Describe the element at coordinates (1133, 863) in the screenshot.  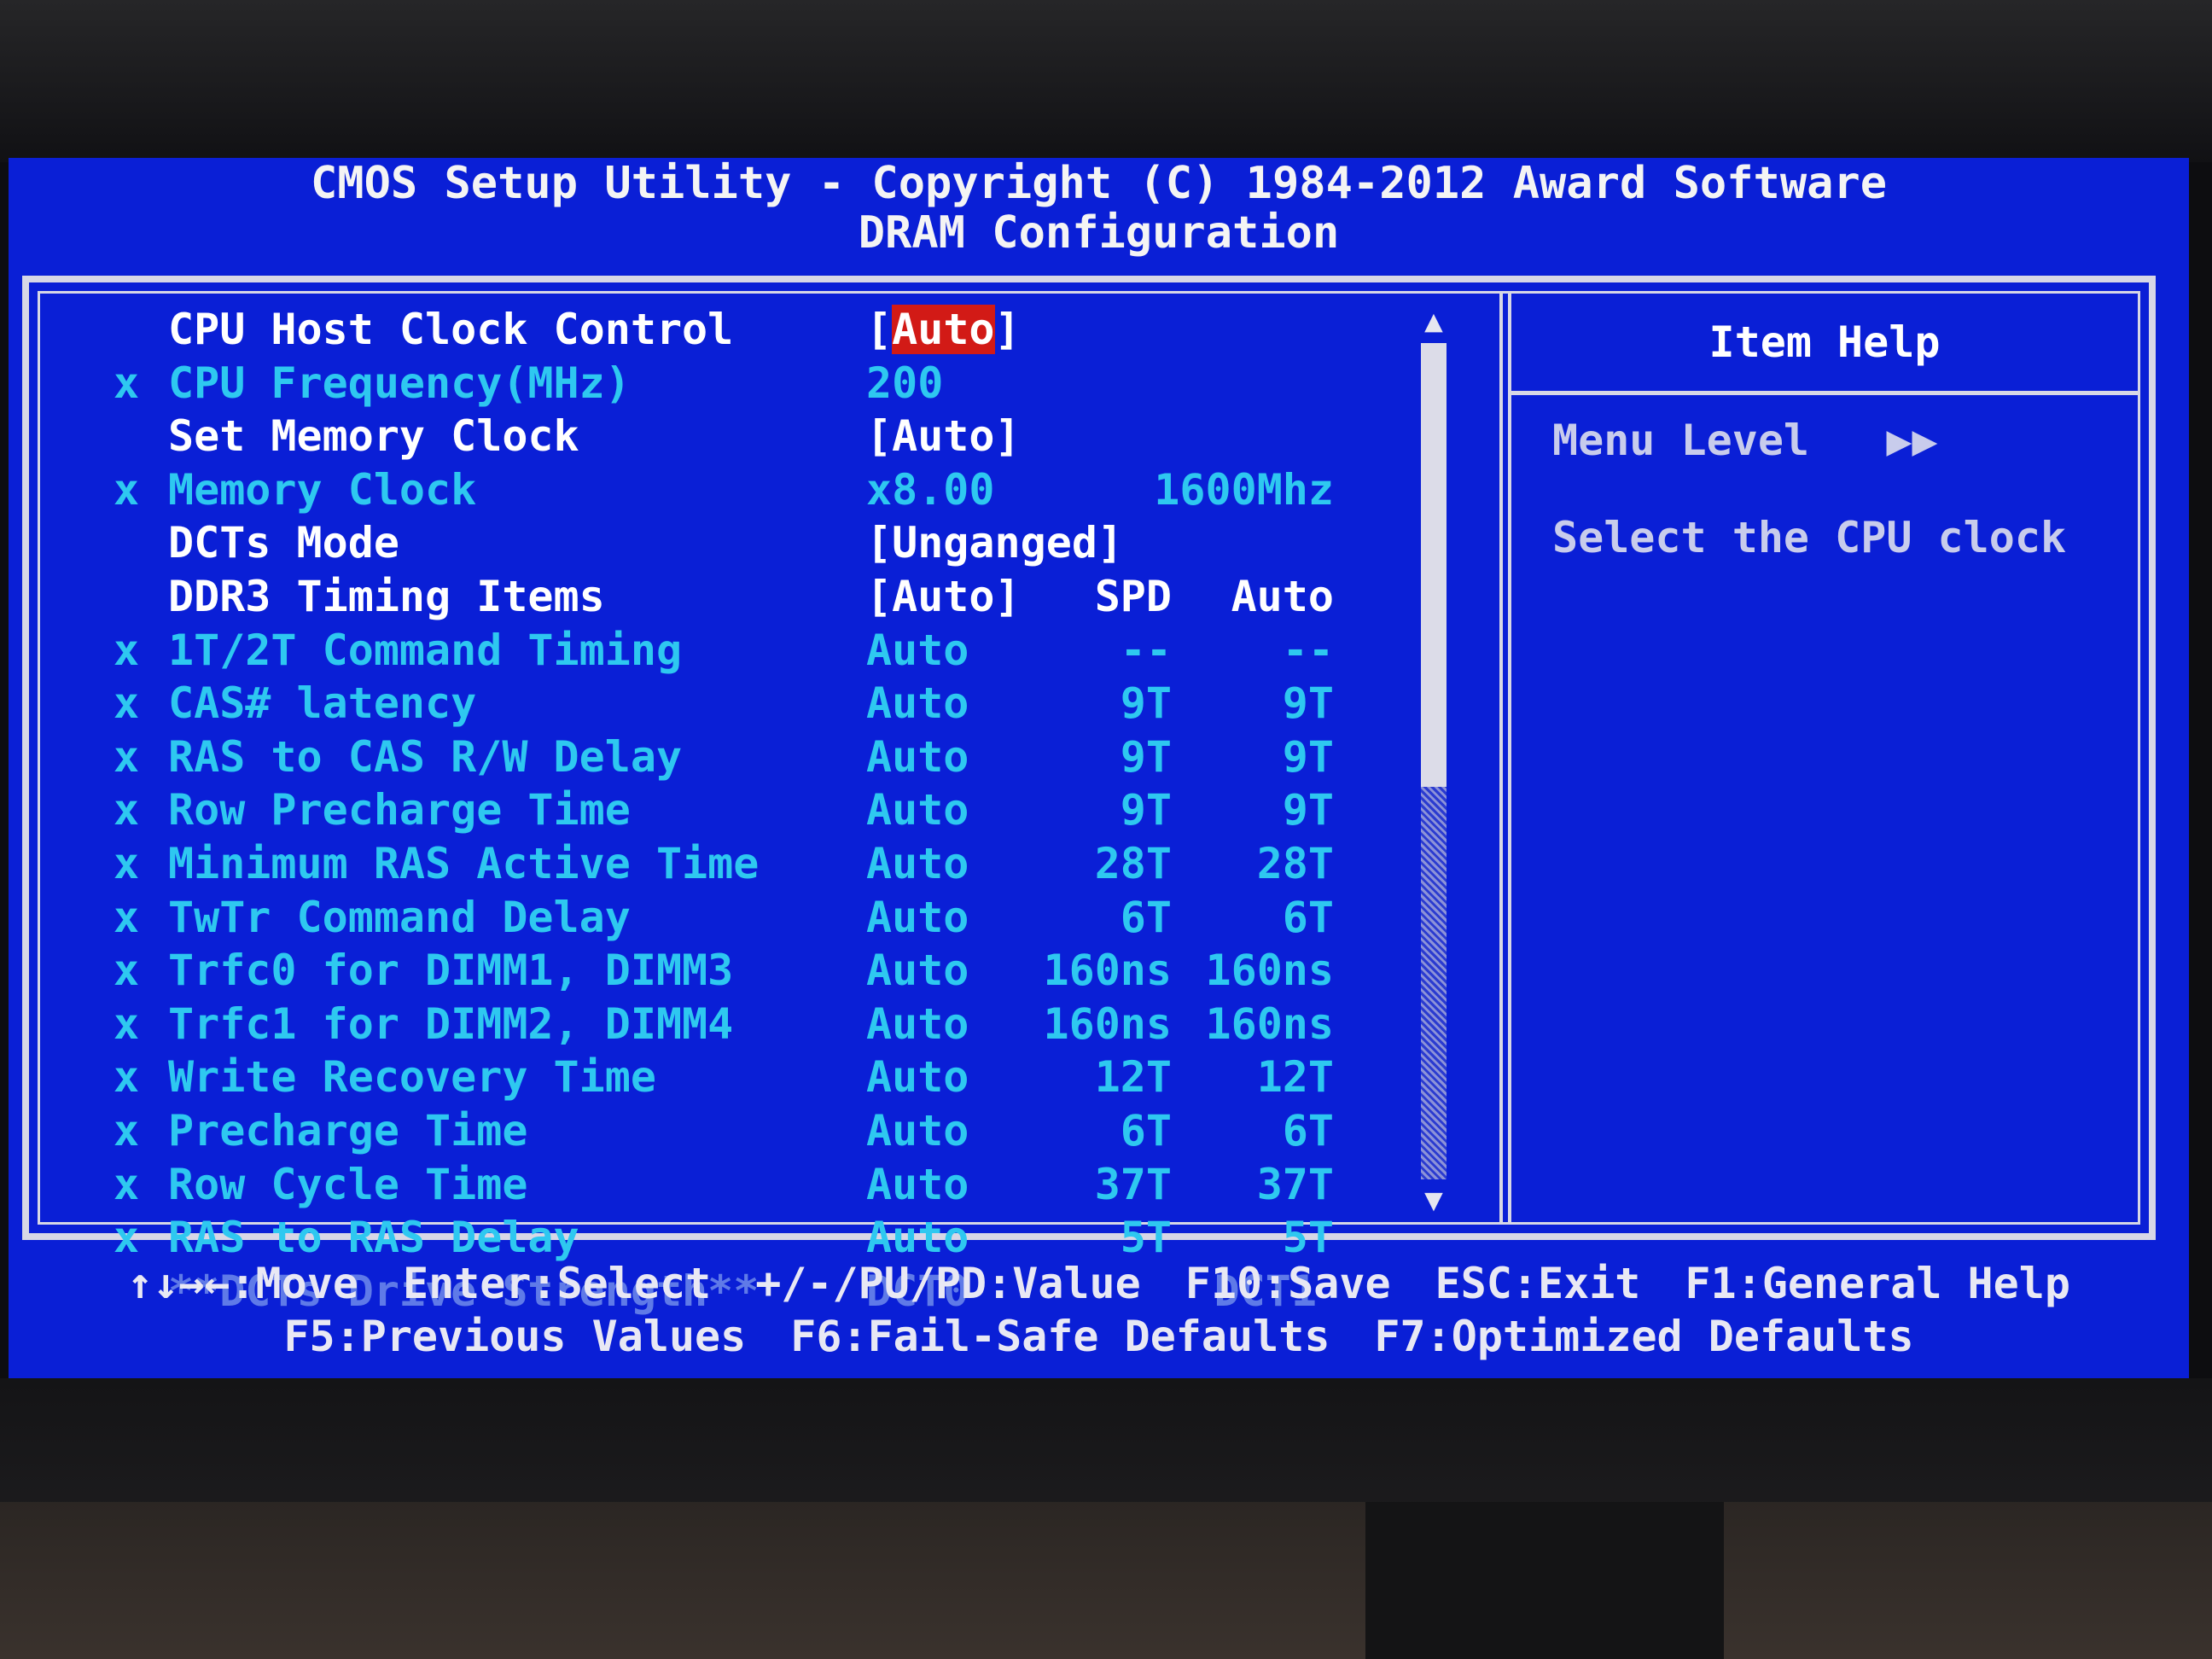
I see `spd-value: 28T` at that location.